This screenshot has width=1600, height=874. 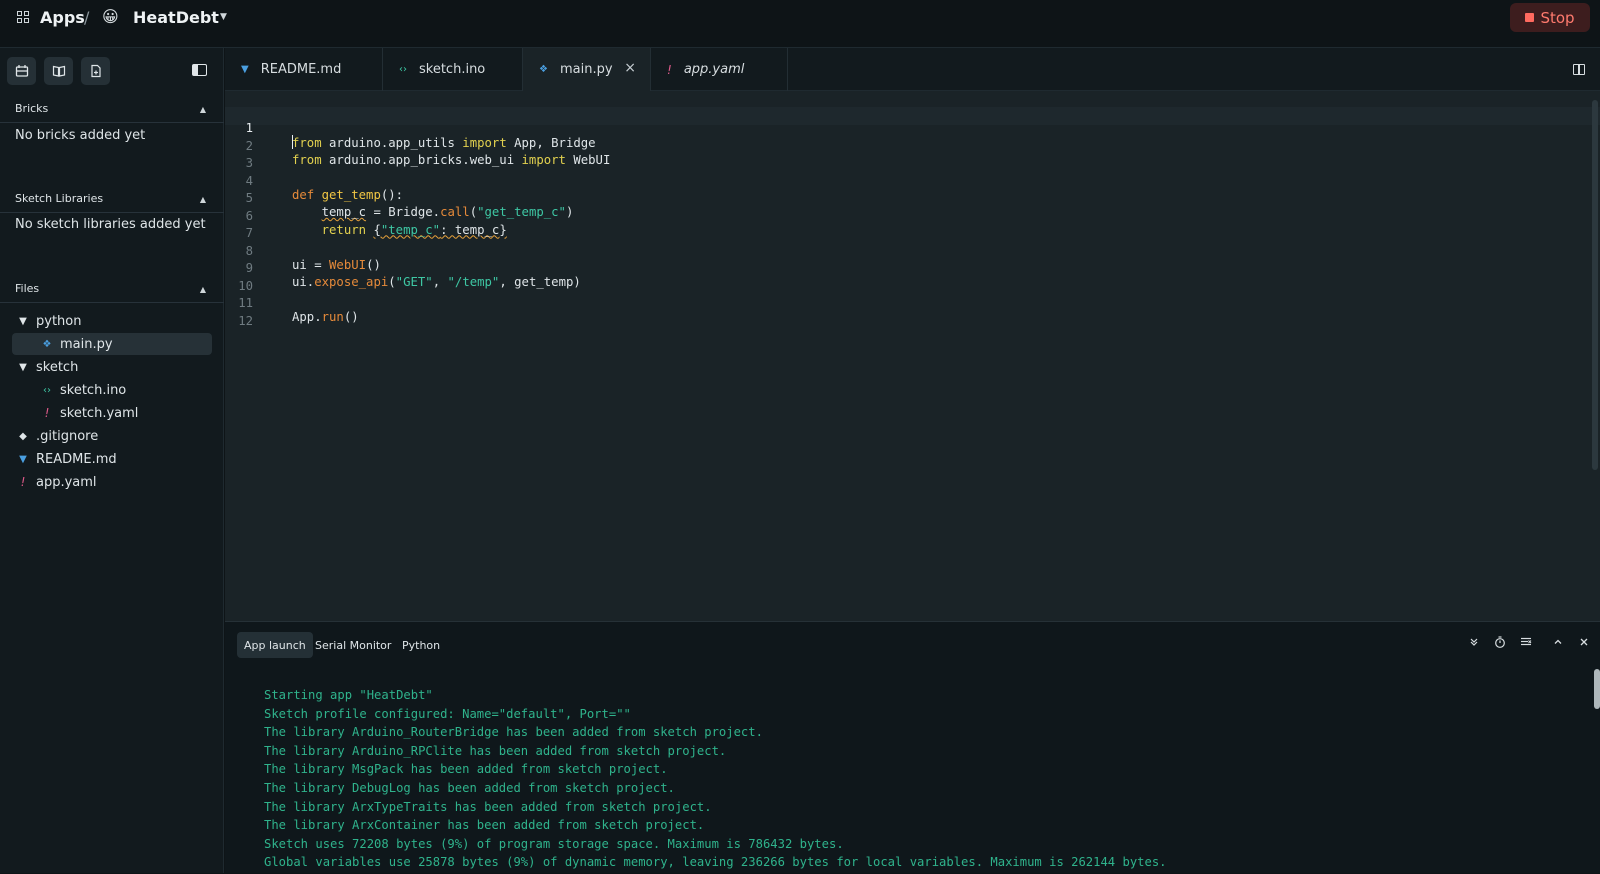 What do you see at coordinates (62, 17) in the screenshot?
I see `apps-breadcrumb: Apps` at bounding box center [62, 17].